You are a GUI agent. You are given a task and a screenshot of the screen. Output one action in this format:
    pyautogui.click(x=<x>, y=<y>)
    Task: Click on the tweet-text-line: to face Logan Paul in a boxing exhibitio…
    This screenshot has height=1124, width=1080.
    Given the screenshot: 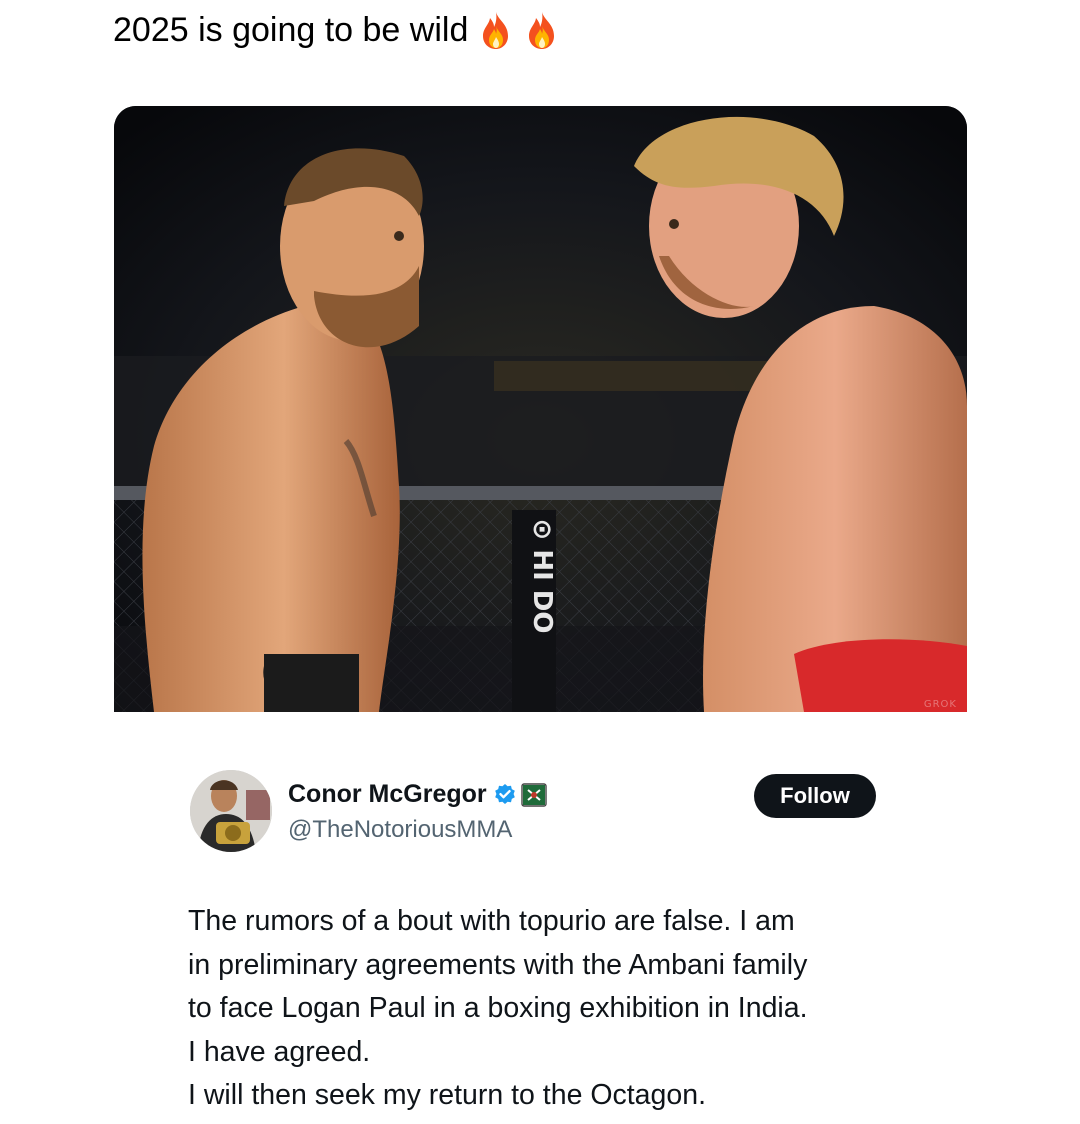 What is the action you would take?
    pyautogui.click(x=498, y=1008)
    